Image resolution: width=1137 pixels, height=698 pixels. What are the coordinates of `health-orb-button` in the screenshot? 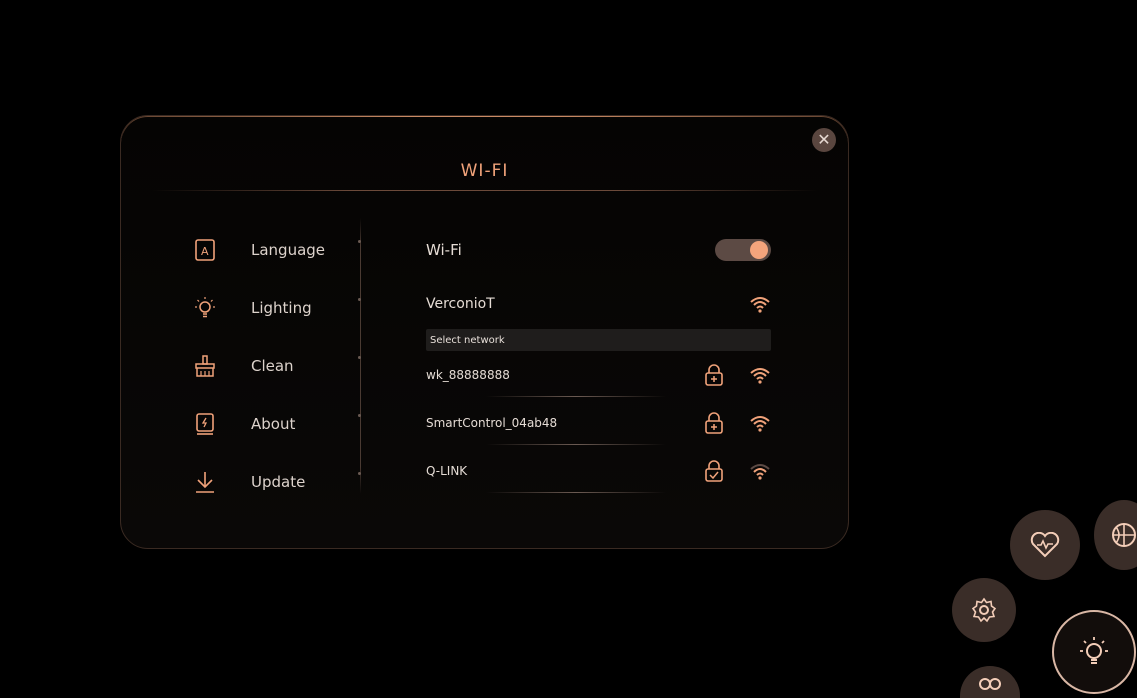 It's located at (1045, 545).